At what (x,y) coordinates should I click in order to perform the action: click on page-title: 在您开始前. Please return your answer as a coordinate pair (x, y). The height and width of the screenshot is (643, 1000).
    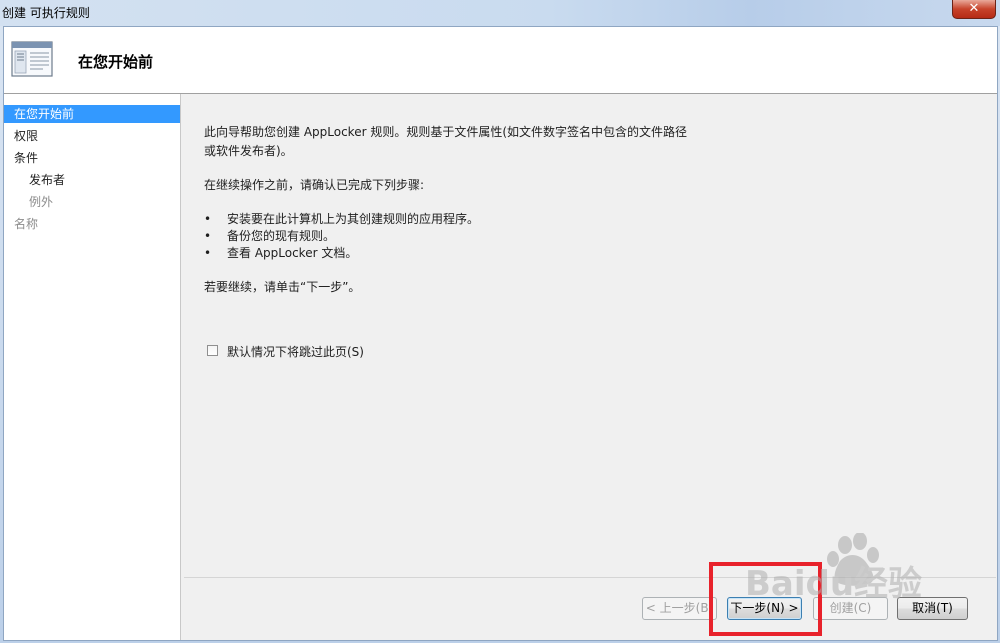
    Looking at the image, I should click on (116, 62).